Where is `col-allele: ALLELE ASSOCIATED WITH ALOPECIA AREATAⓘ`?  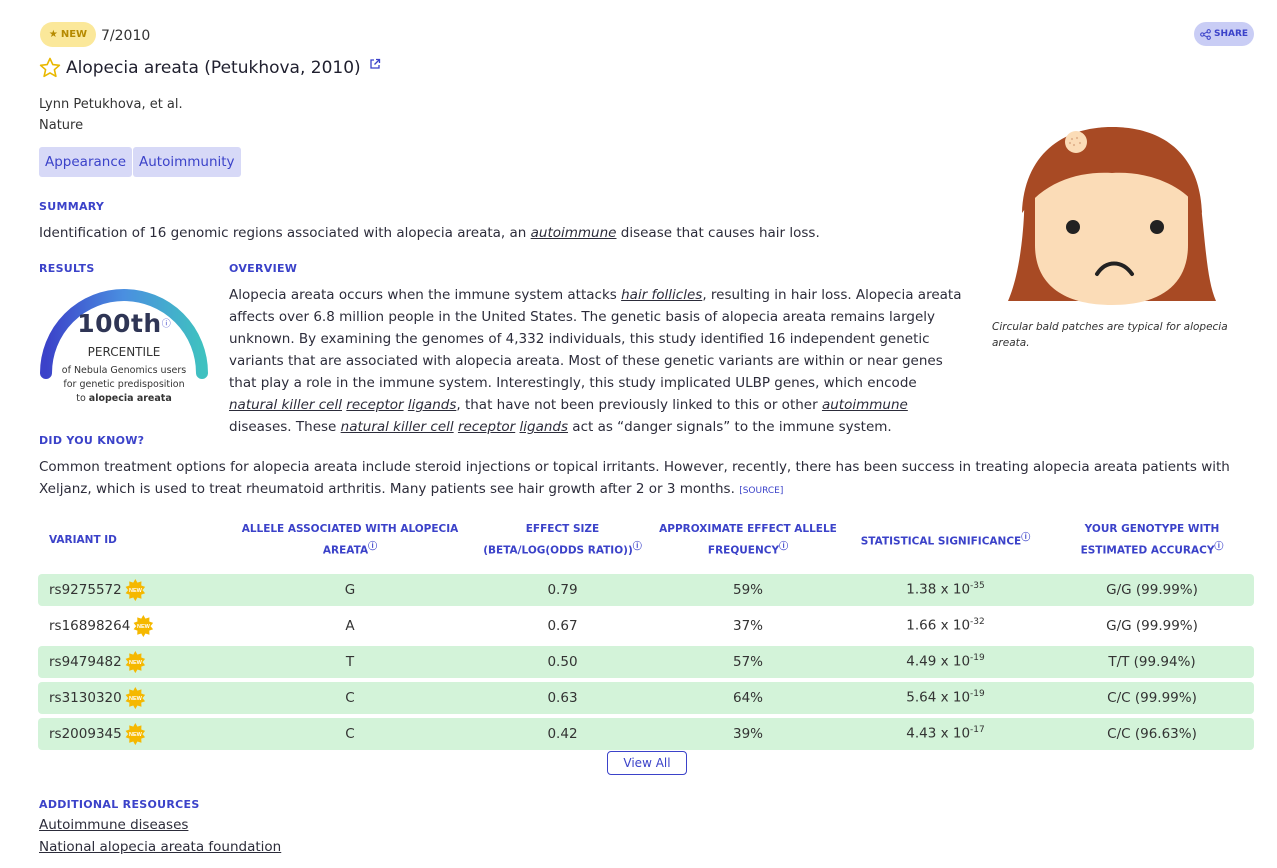 col-allele: ALLELE ASSOCIATED WITH ALOPECIA AREATAⓘ is located at coordinates (350, 544).